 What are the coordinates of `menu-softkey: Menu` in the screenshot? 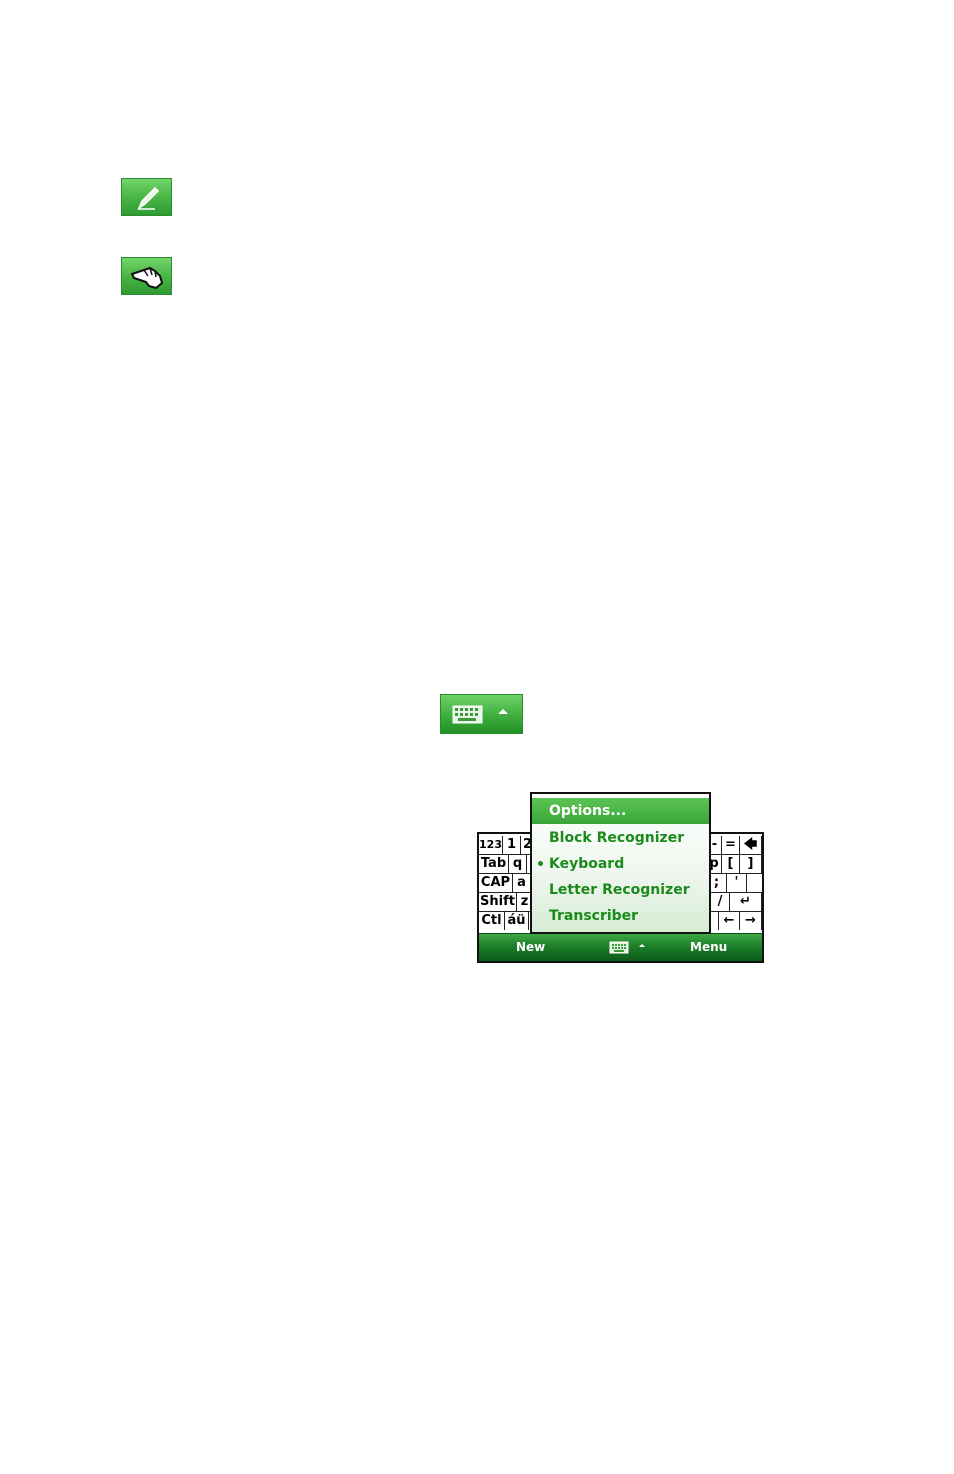 It's located at (708, 947).